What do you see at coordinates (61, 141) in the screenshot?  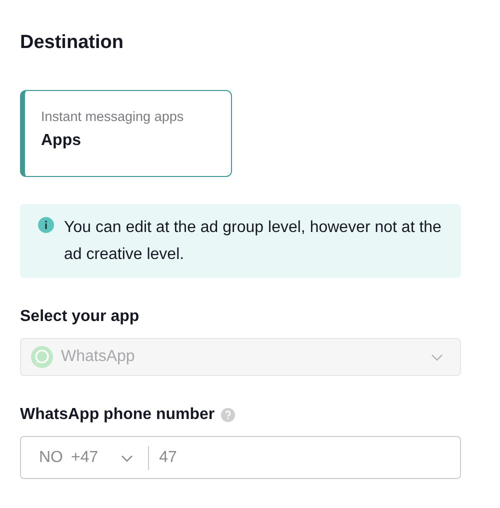 I see `card-label: Apps` at bounding box center [61, 141].